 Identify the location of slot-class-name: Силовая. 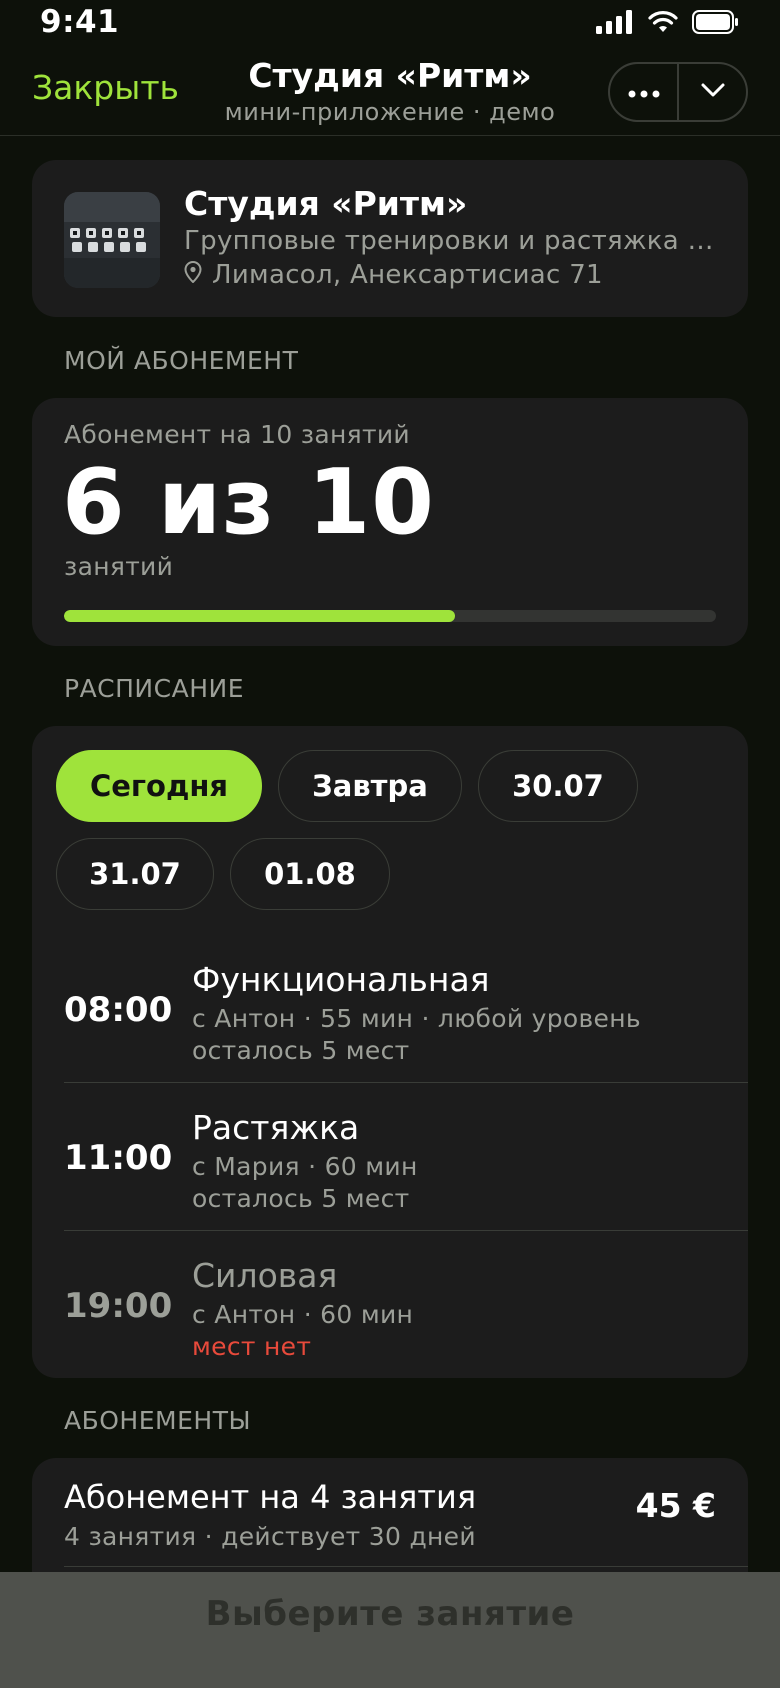
(265, 1275).